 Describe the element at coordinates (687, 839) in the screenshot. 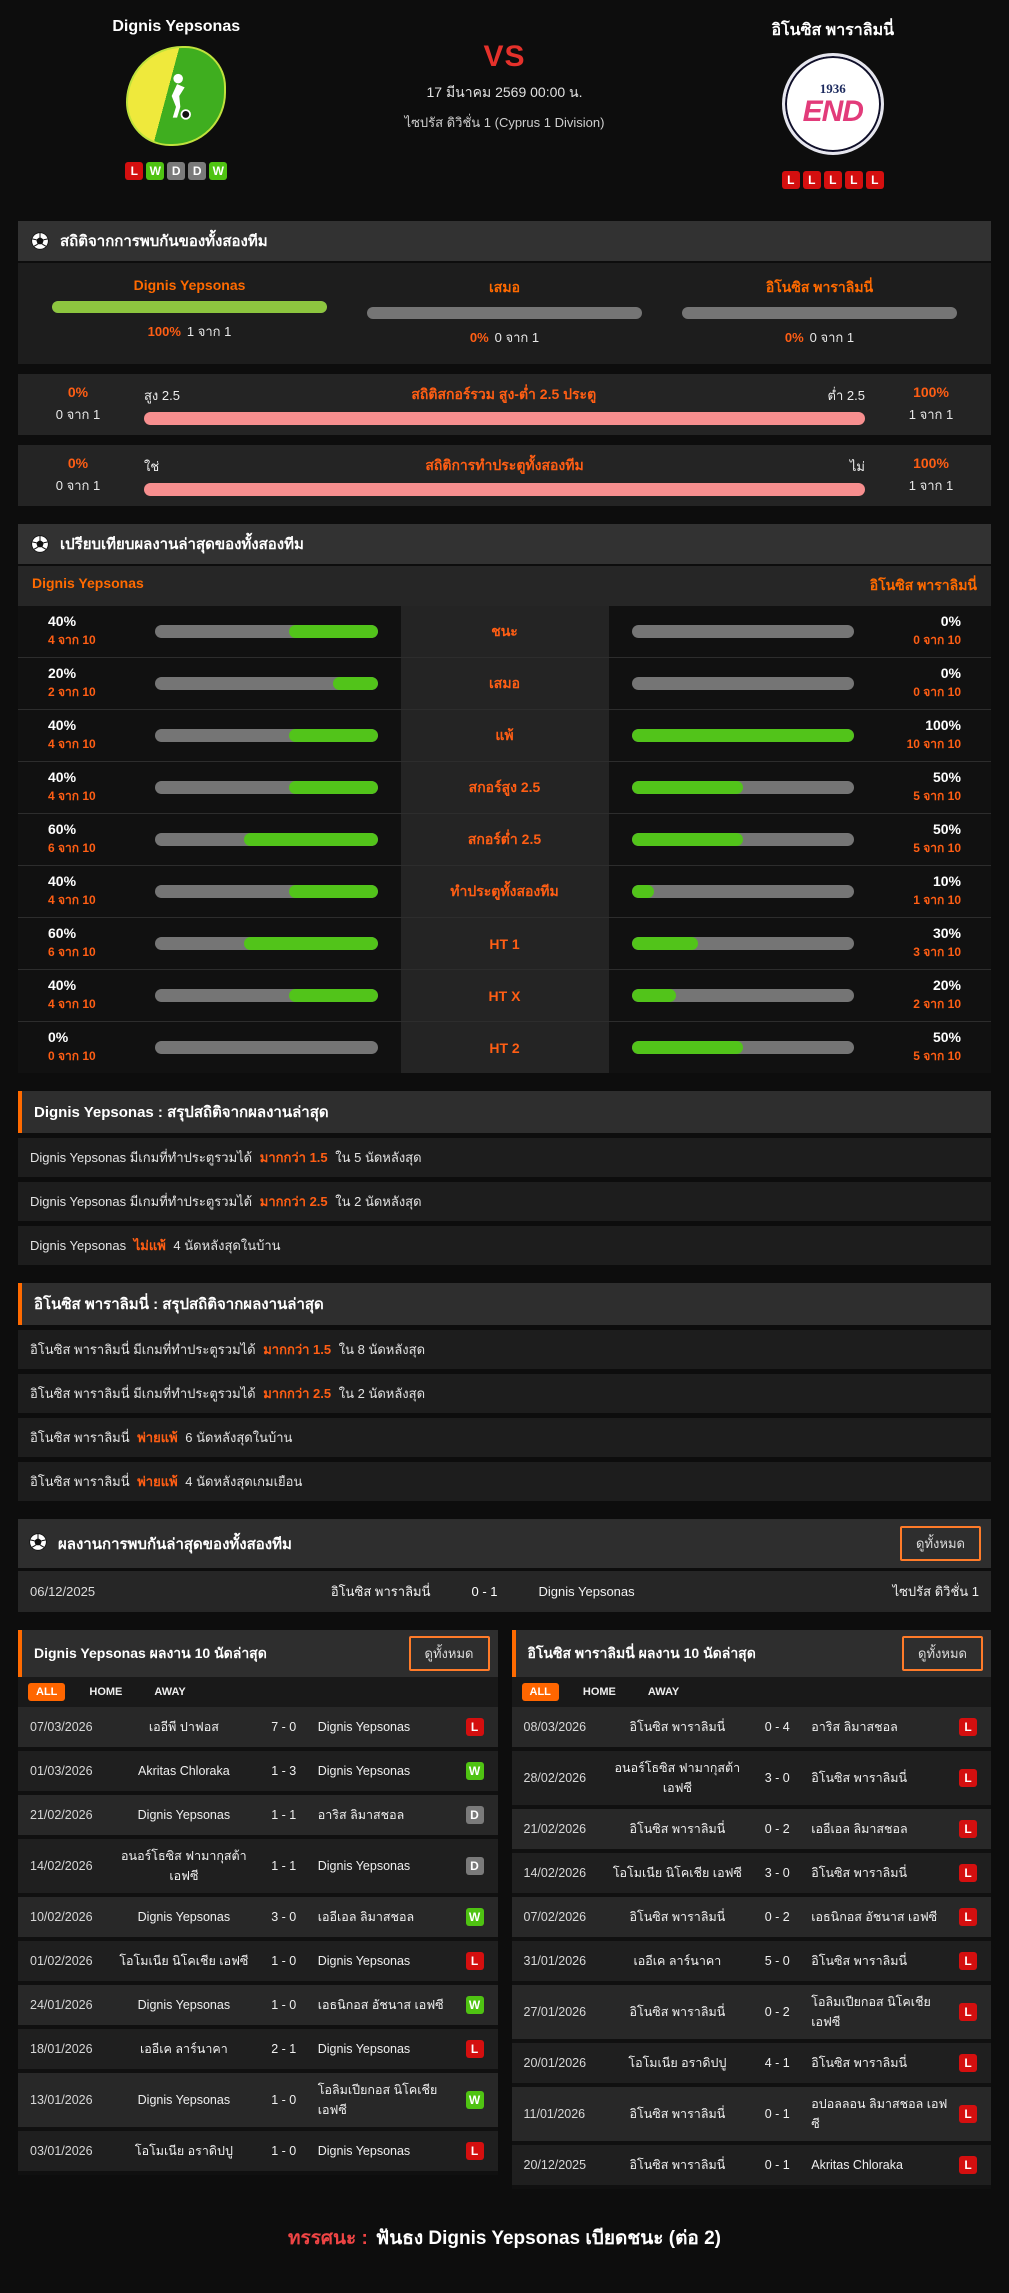

I see `away-bar-fill` at that location.